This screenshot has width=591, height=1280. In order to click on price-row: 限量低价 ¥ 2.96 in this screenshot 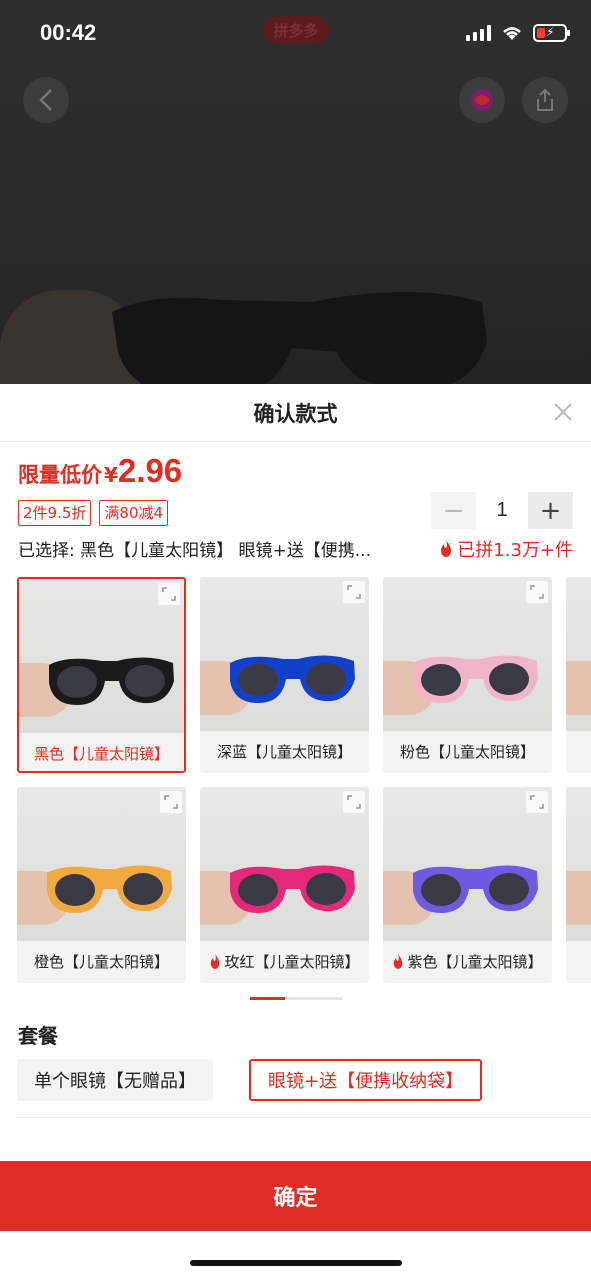, I will do `click(100, 471)`.